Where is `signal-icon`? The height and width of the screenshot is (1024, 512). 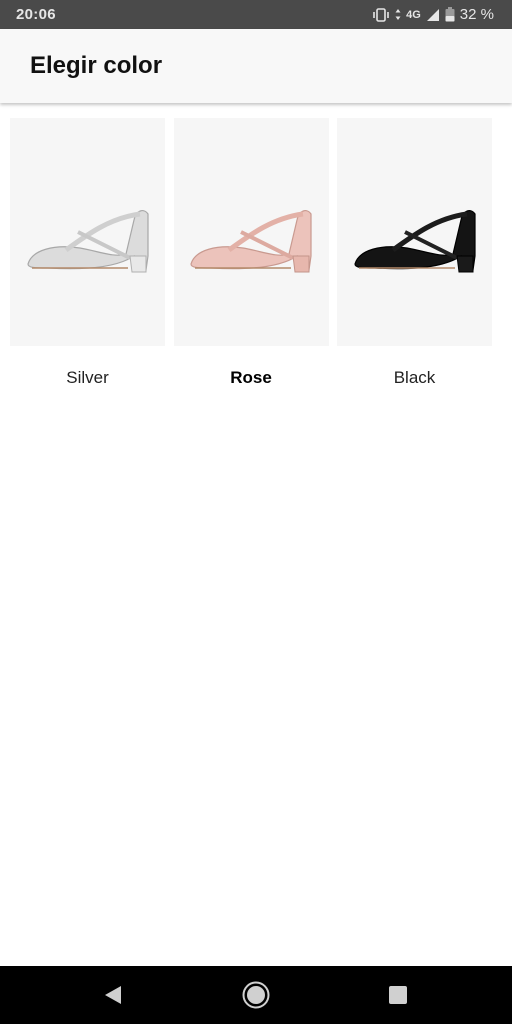
signal-icon is located at coordinates (433, 15).